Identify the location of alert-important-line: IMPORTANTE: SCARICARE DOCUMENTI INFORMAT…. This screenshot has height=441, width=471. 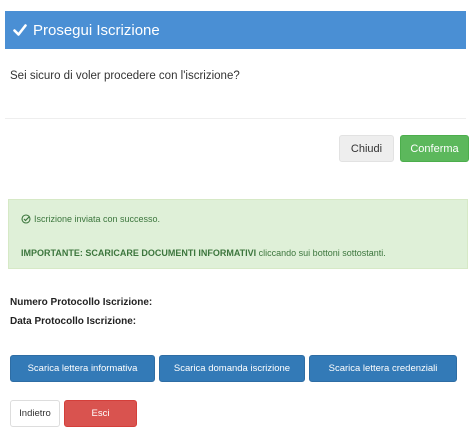
(203, 253).